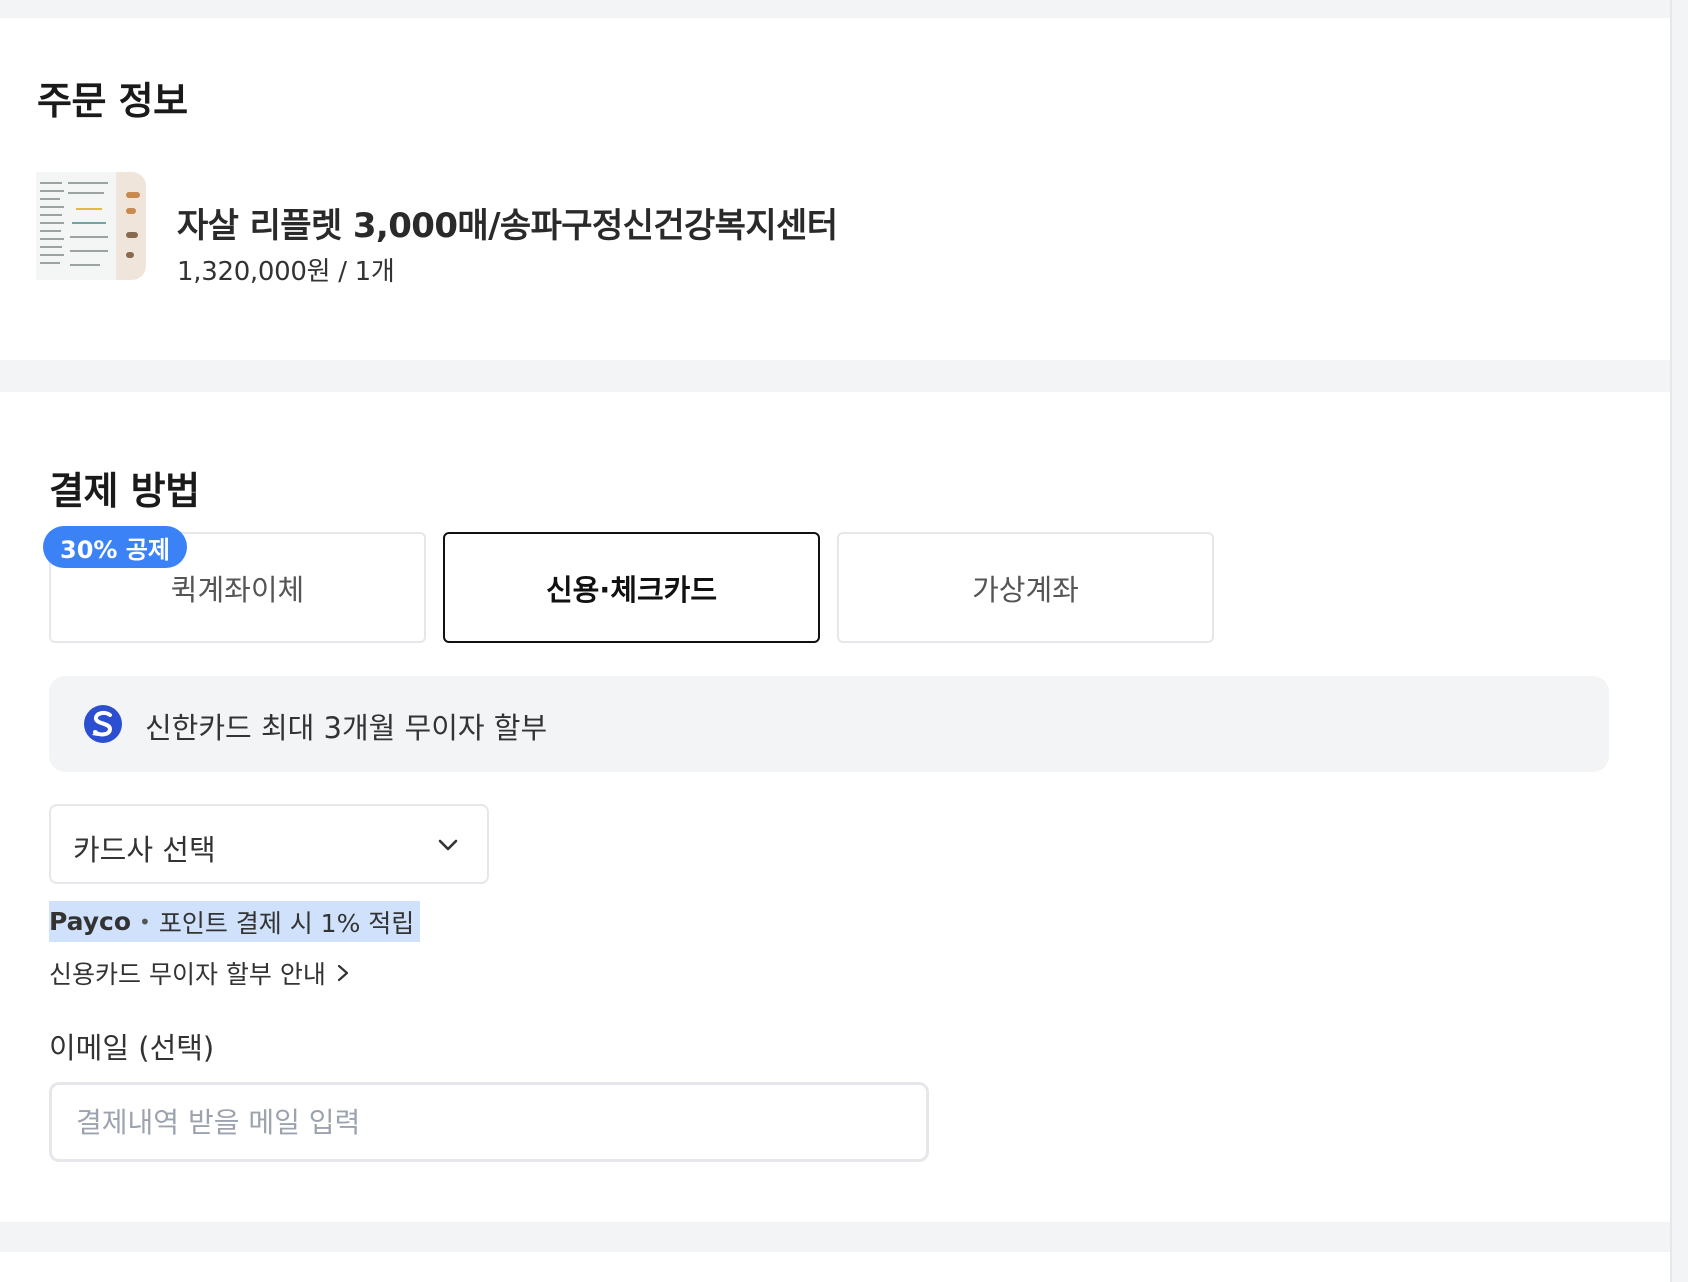 This screenshot has height=1282, width=1688. Describe the element at coordinates (112, 101) in the screenshot. I see `order-info-title: 주문 정보` at that location.